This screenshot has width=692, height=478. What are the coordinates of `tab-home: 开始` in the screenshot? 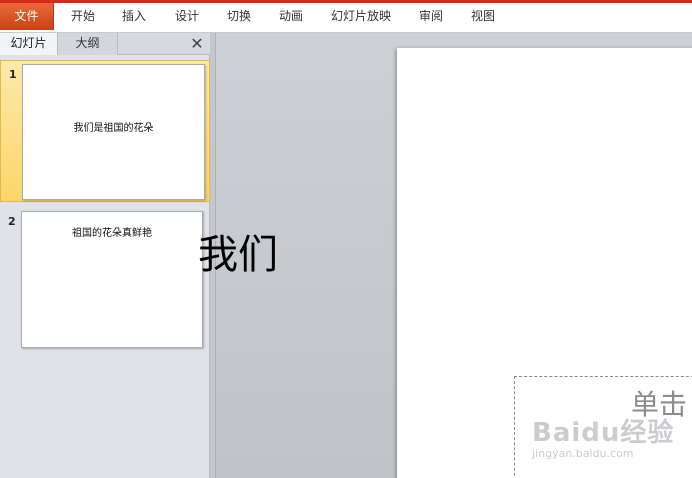 It's located at (83, 16).